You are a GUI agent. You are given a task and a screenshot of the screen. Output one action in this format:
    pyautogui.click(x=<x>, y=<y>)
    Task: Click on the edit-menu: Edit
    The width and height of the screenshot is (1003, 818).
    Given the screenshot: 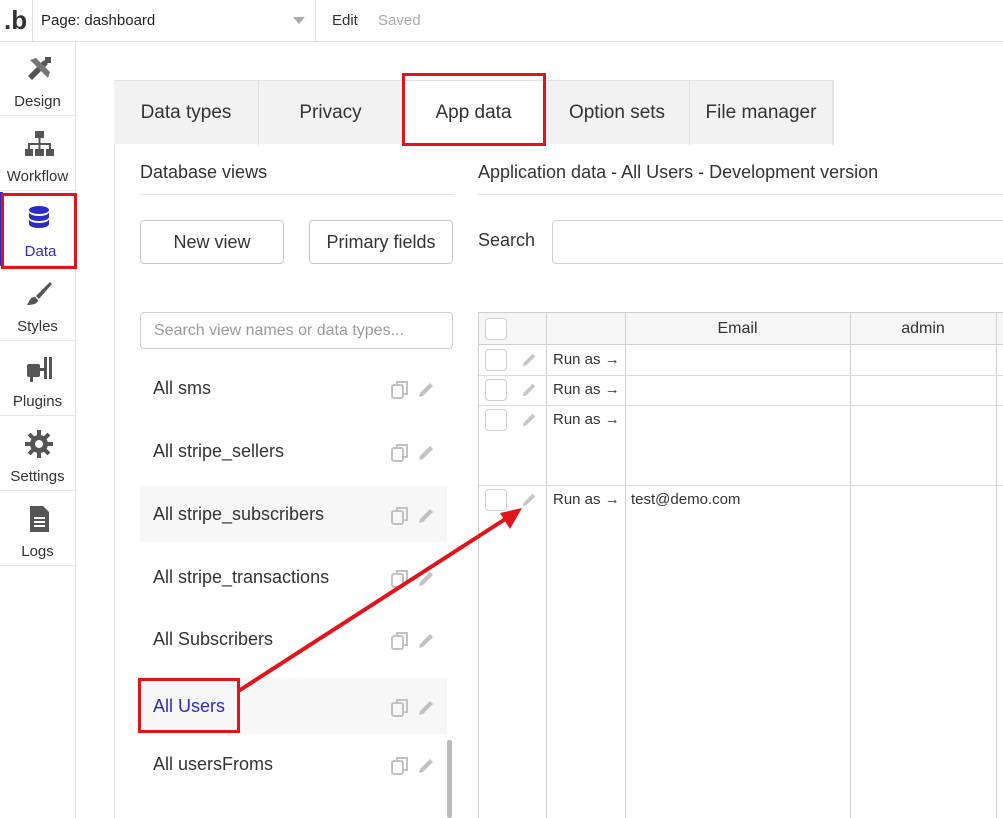 What is the action you would take?
    pyautogui.click(x=345, y=20)
    